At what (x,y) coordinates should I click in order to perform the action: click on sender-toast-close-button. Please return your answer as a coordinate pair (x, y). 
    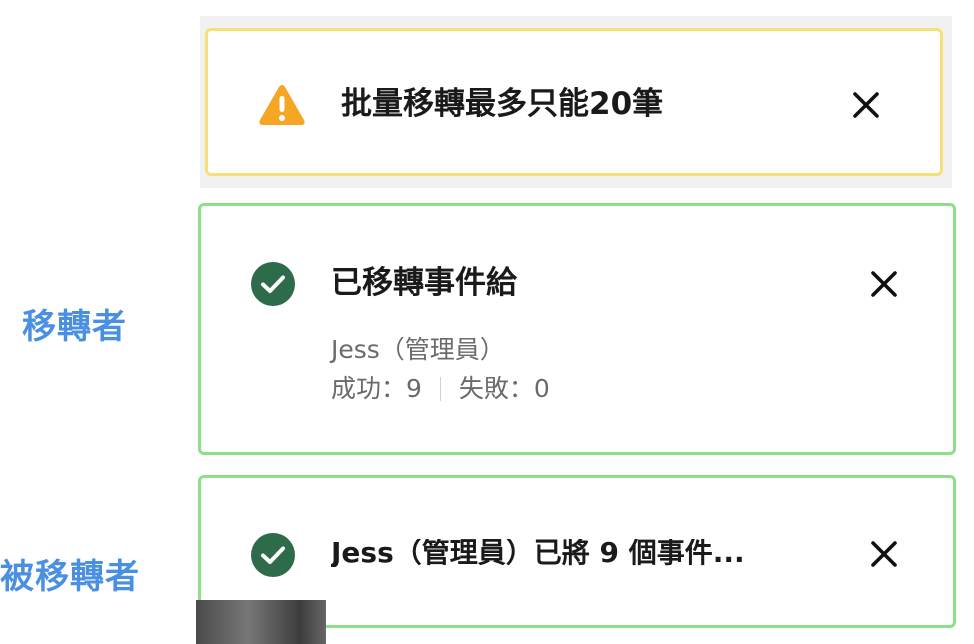
    Looking at the image, I should click on (884, 284).